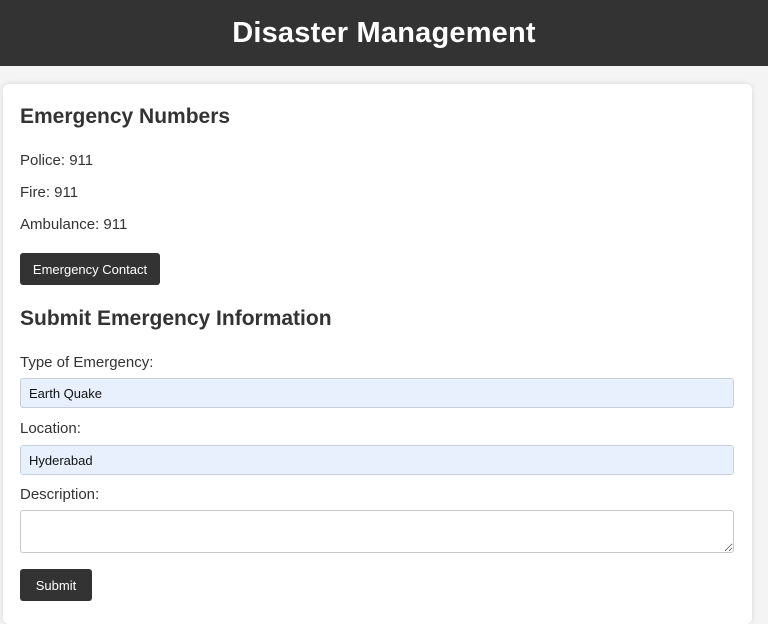 Image resolution: width=768 pixels, height=624 pixels. What do you see at coordinates (377, 393) in the screenshot?
I see `emergency-type-input` at bounding box center [377, 393].